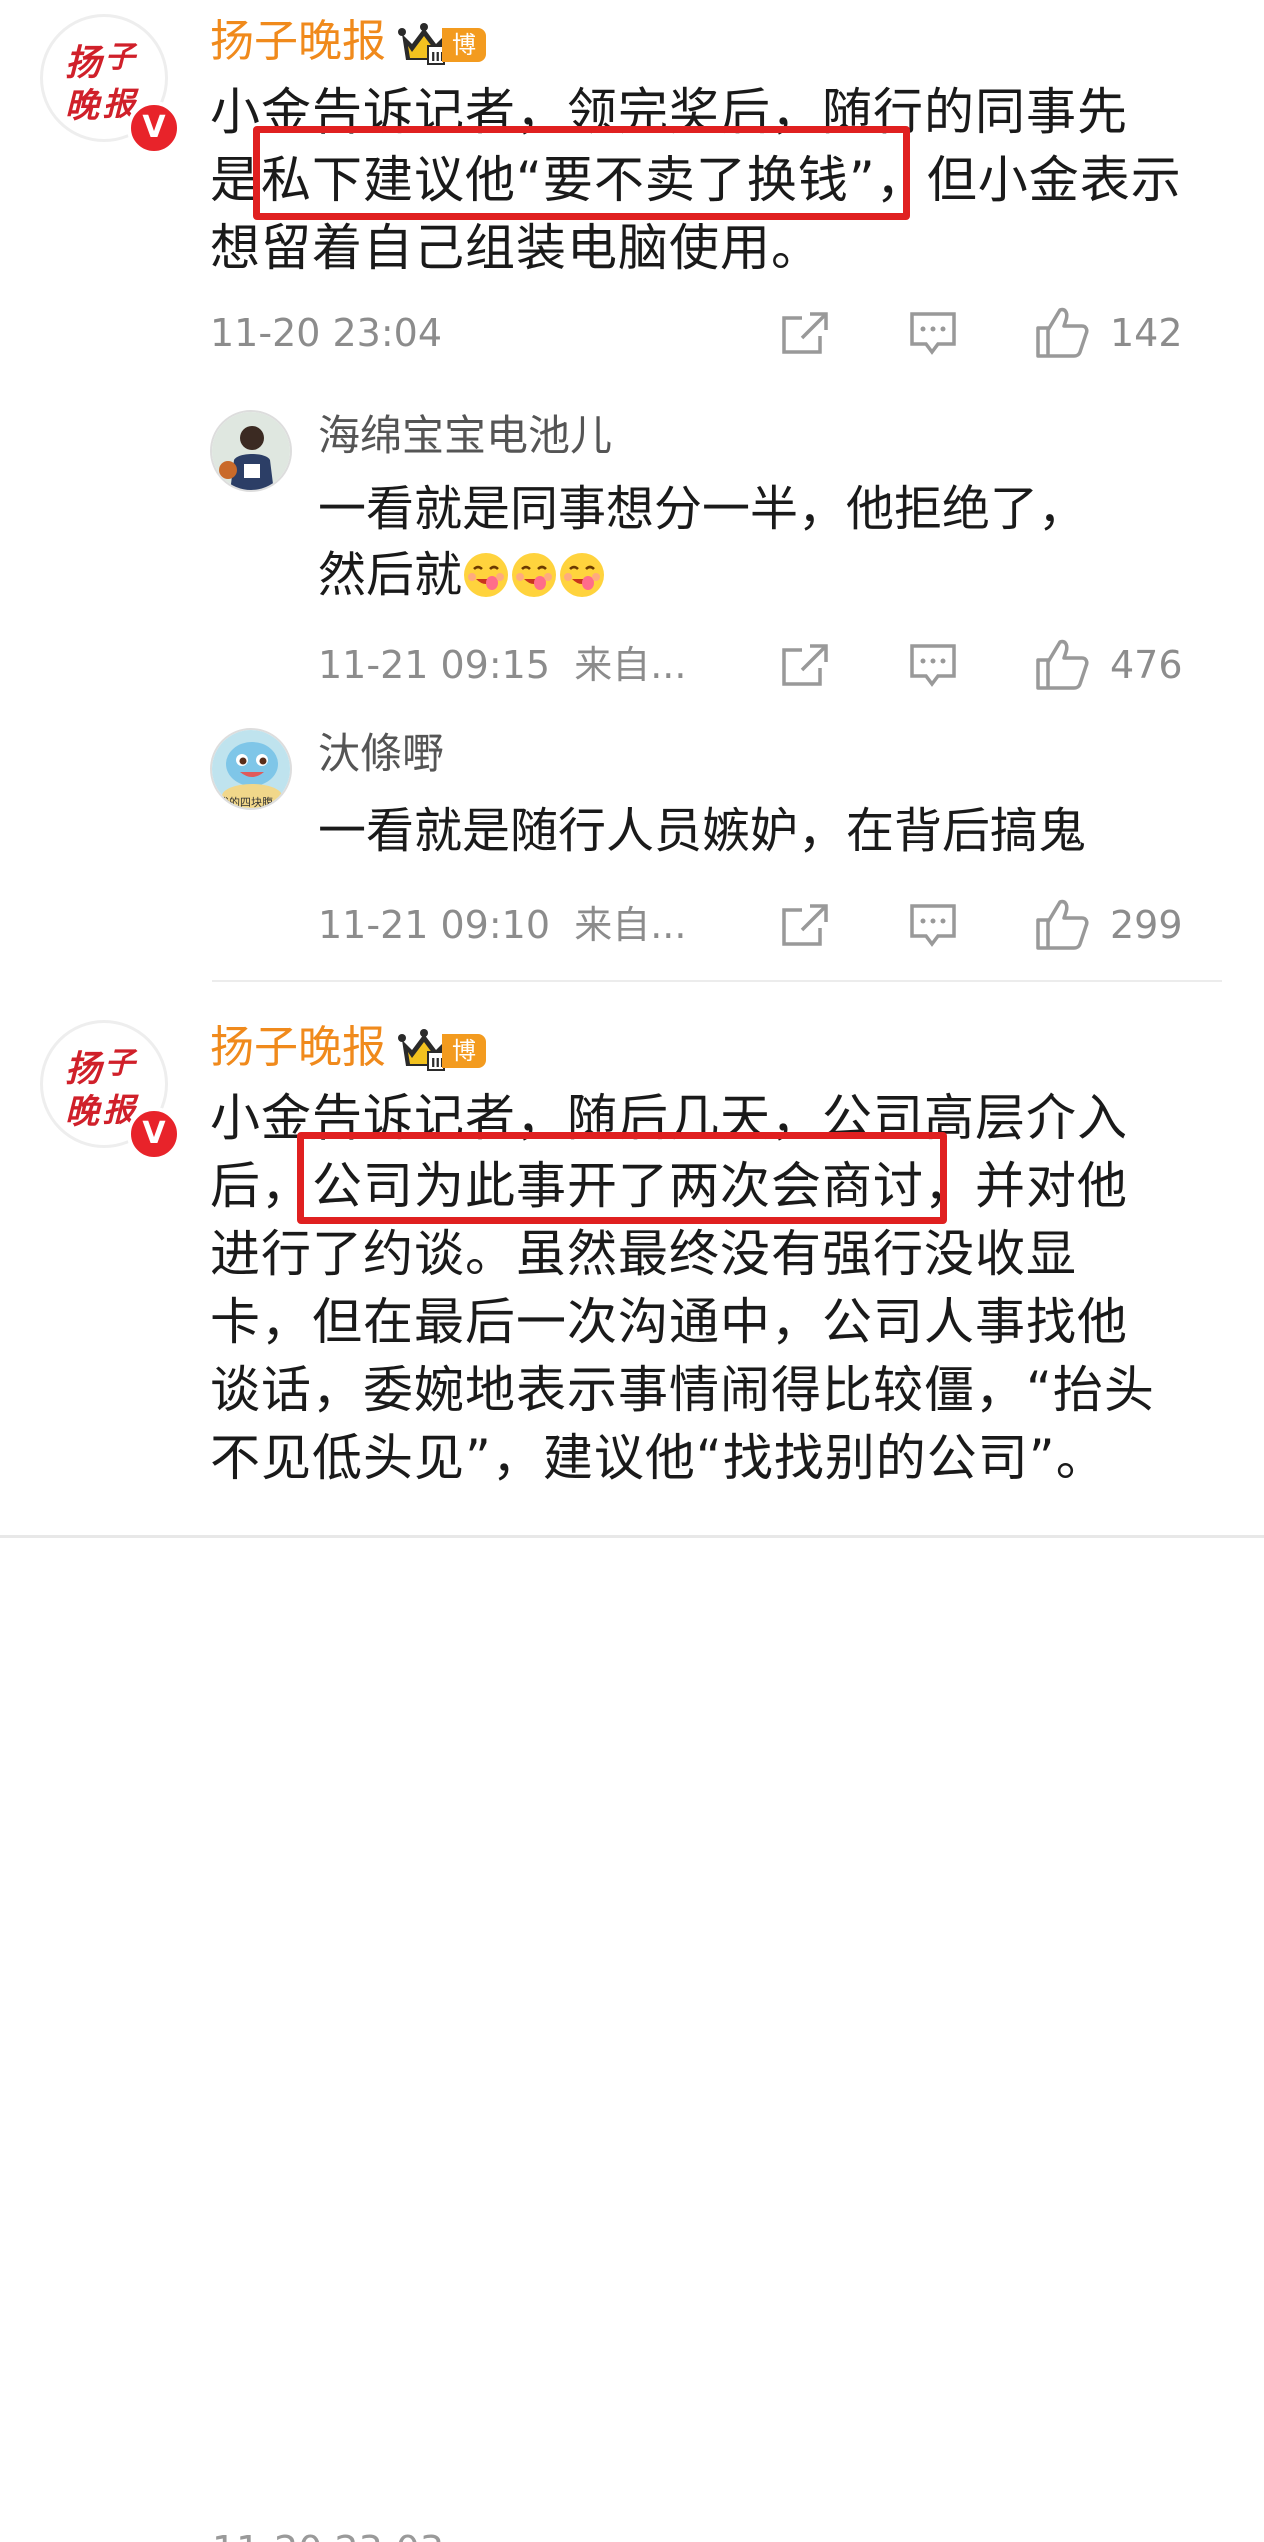 This screenshot has height=2542, width=1264. I want to click on reply-text: 一看就是随行人员嫉妒，在背后搞鬼, so click(768, 831).